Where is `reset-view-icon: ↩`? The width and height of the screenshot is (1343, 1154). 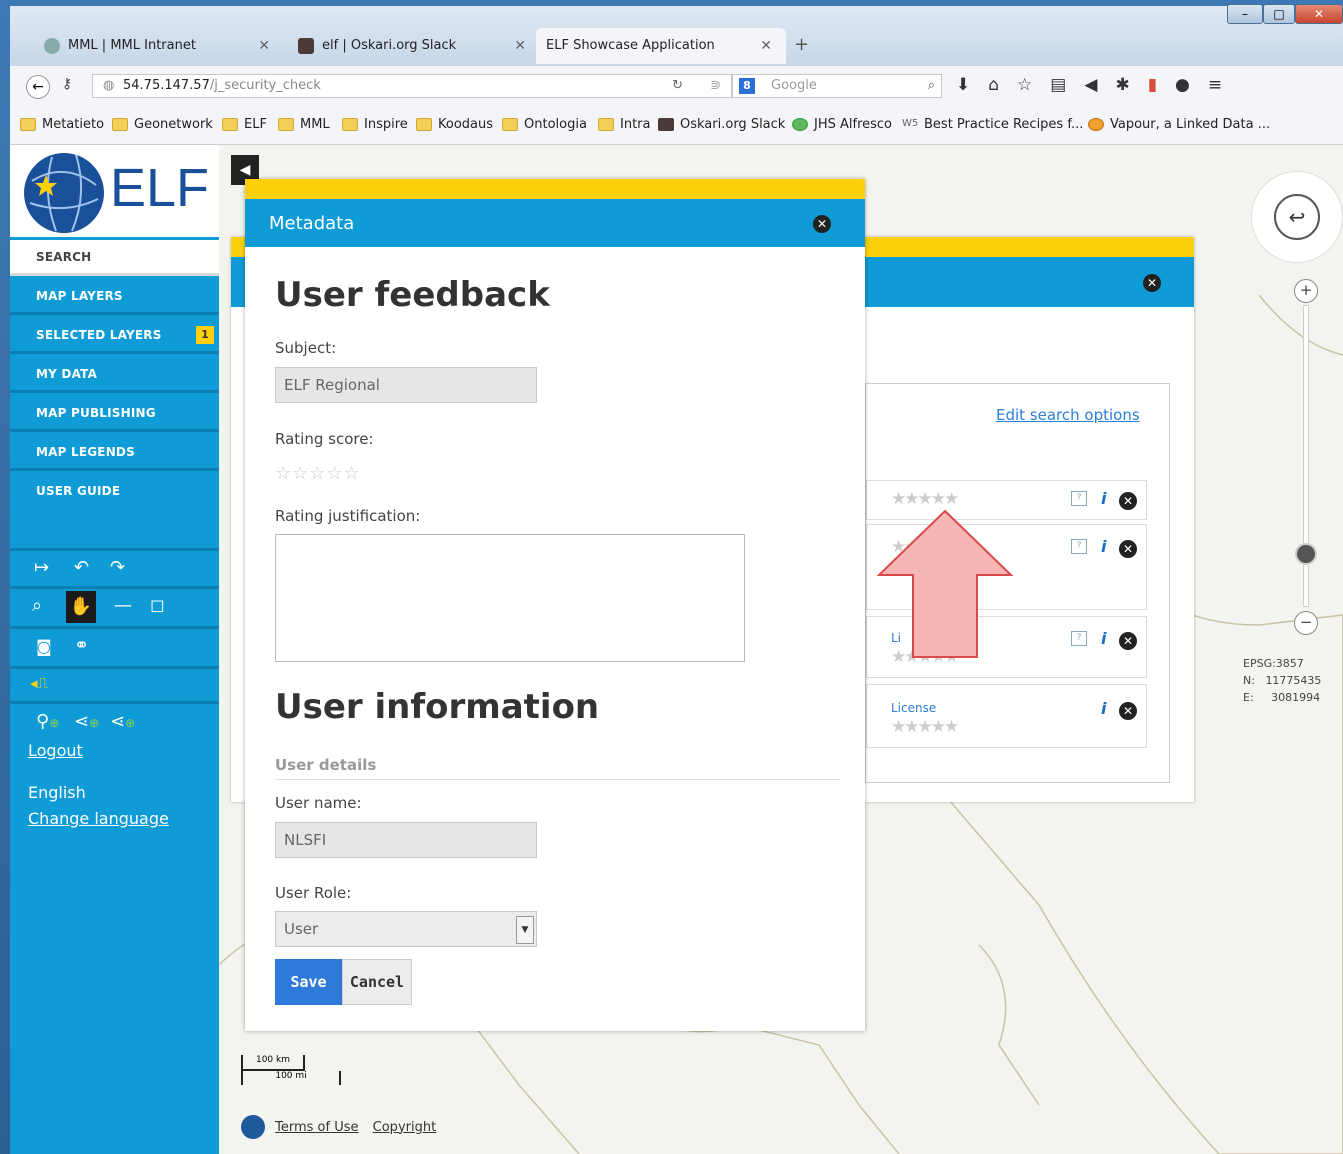 reset-view-icon: ↩ is located at coordinates (1297, 217).